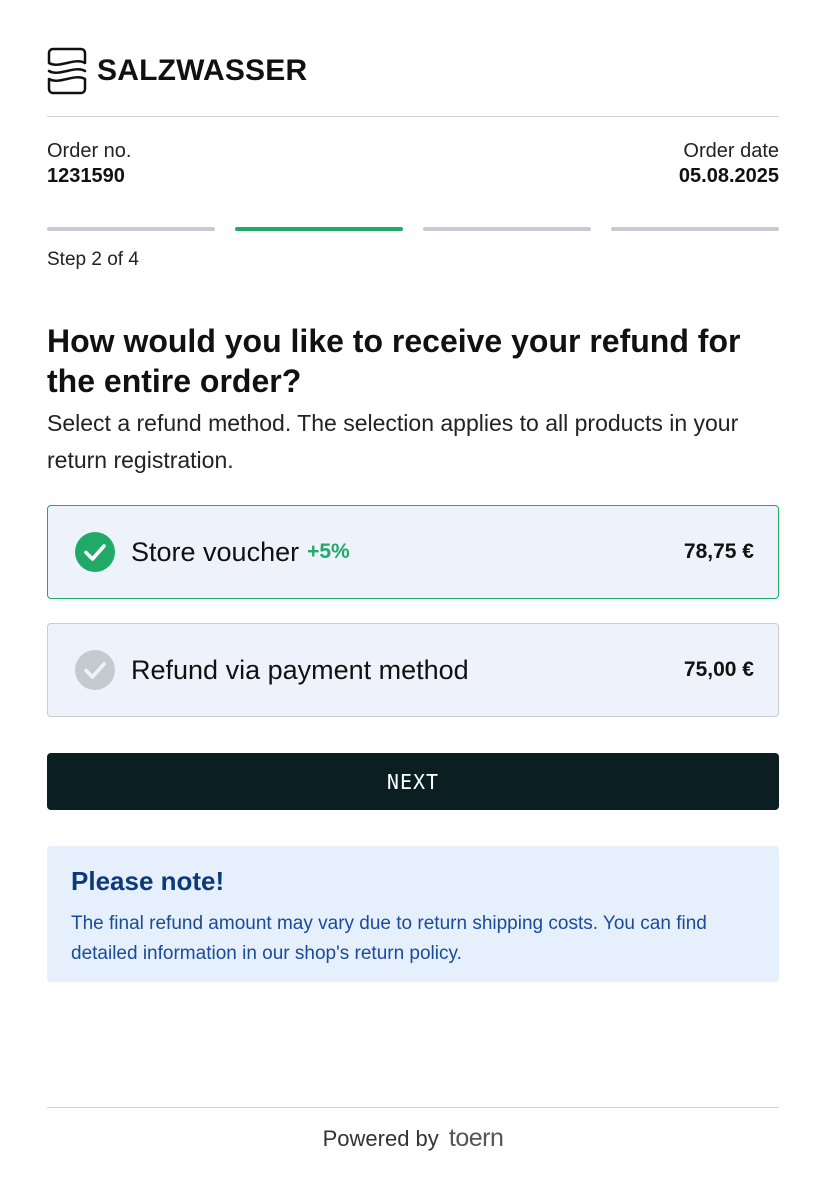  Describe the element at coordinates (413, 781) in the screenshot. I see `next-button: NEXT` at that location.